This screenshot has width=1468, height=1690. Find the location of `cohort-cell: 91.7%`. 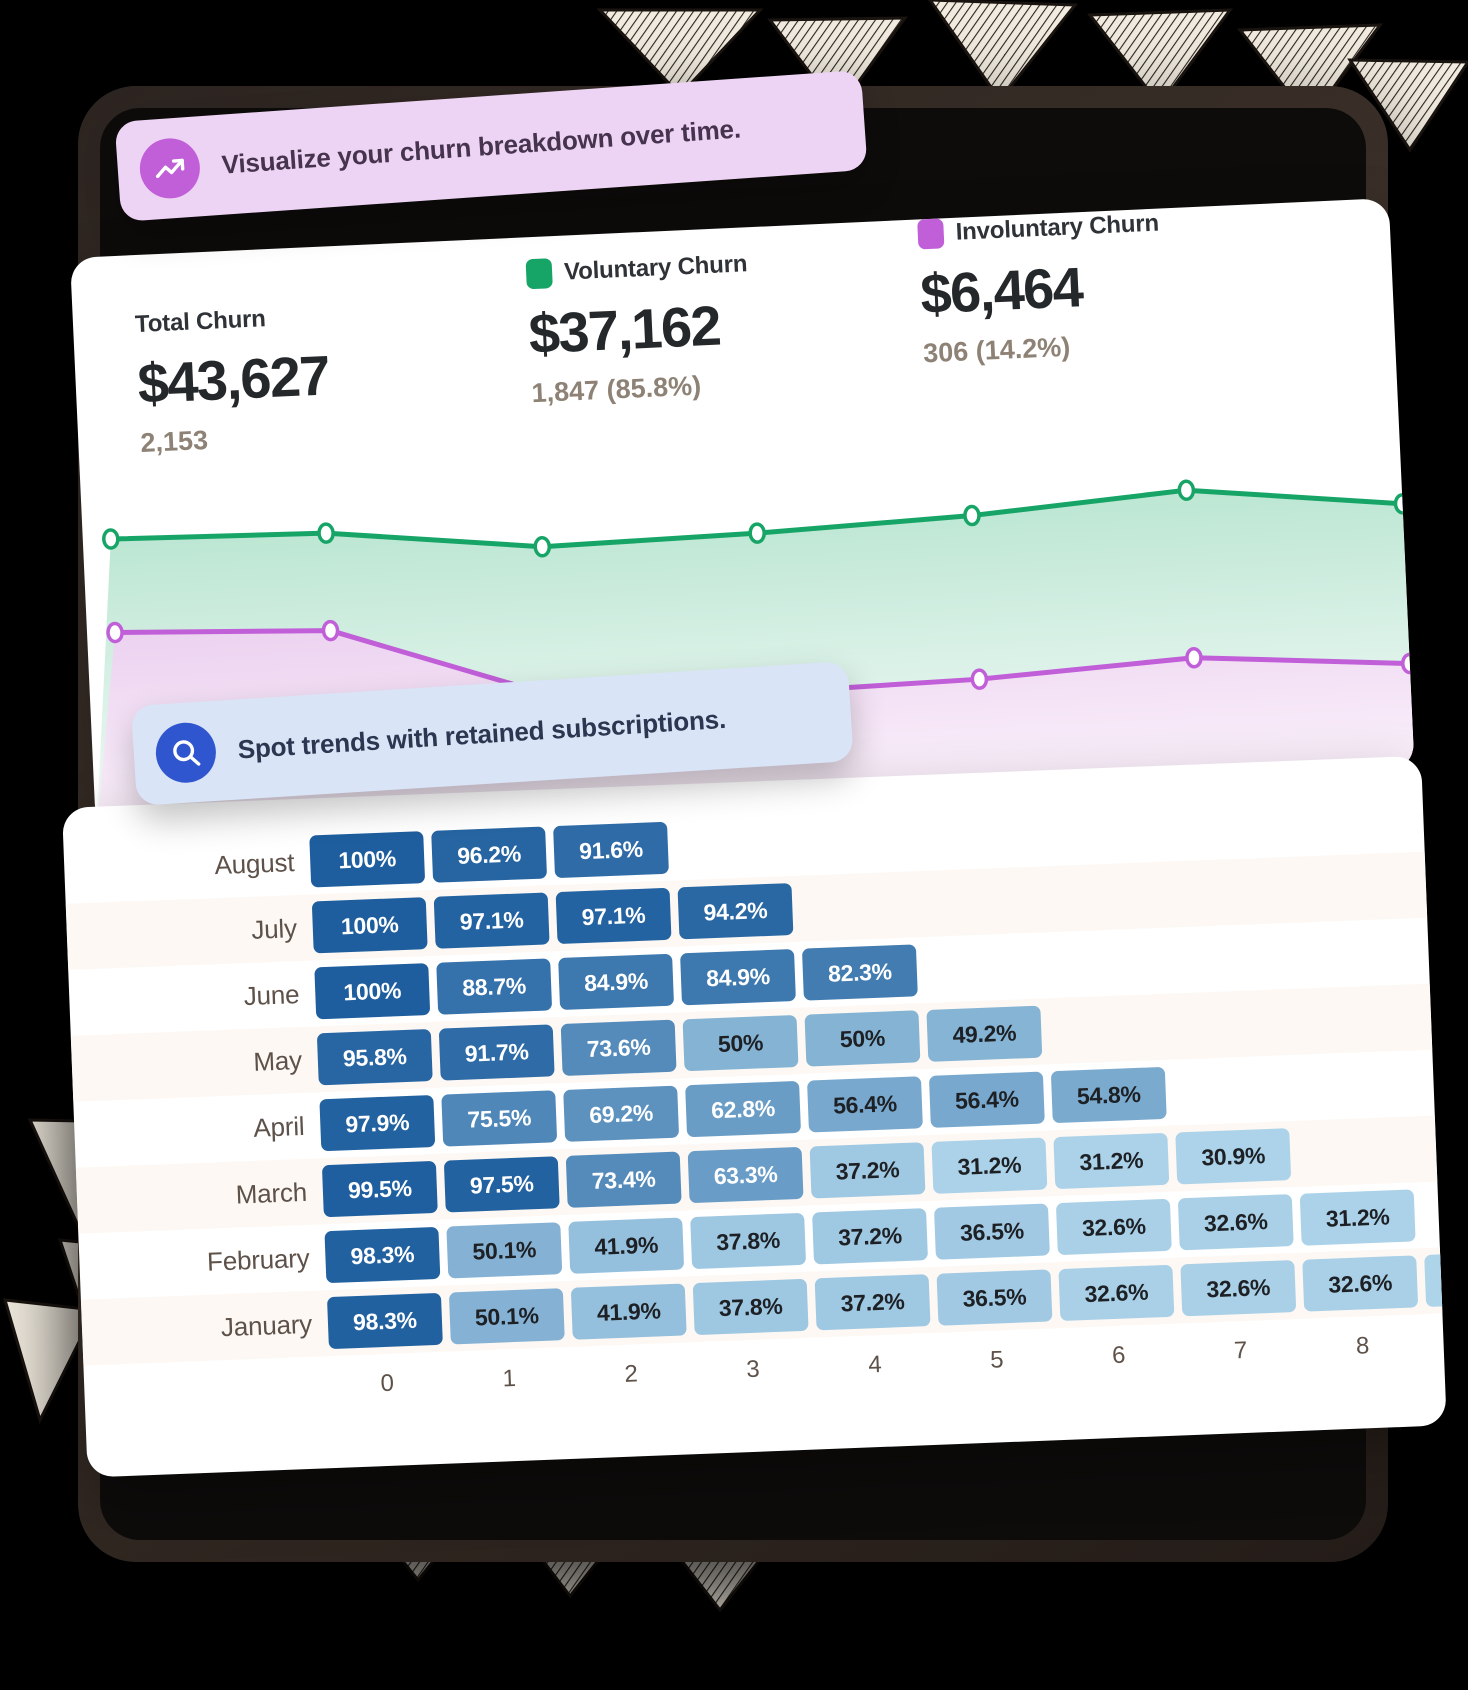

cohort-cell: 91.7% is located at coordinates (496, 1052).